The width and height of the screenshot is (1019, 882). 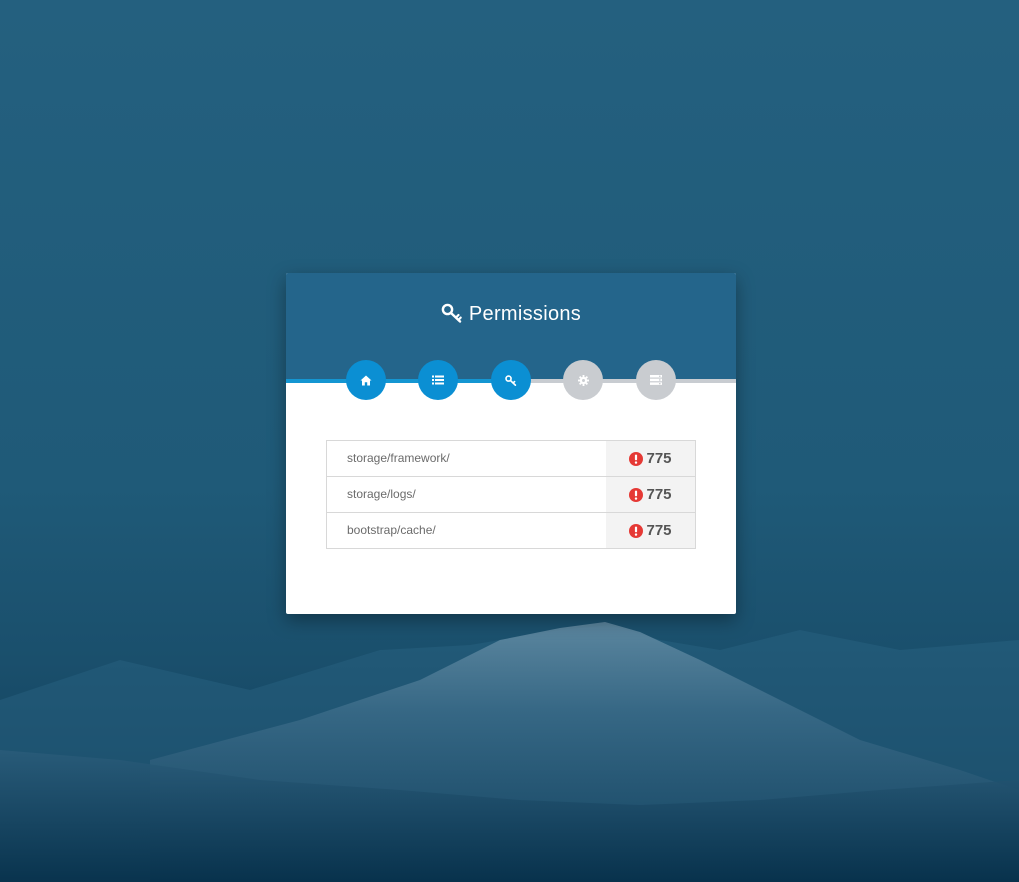 I want to click on step-permissions, so click(x=511, y=380).